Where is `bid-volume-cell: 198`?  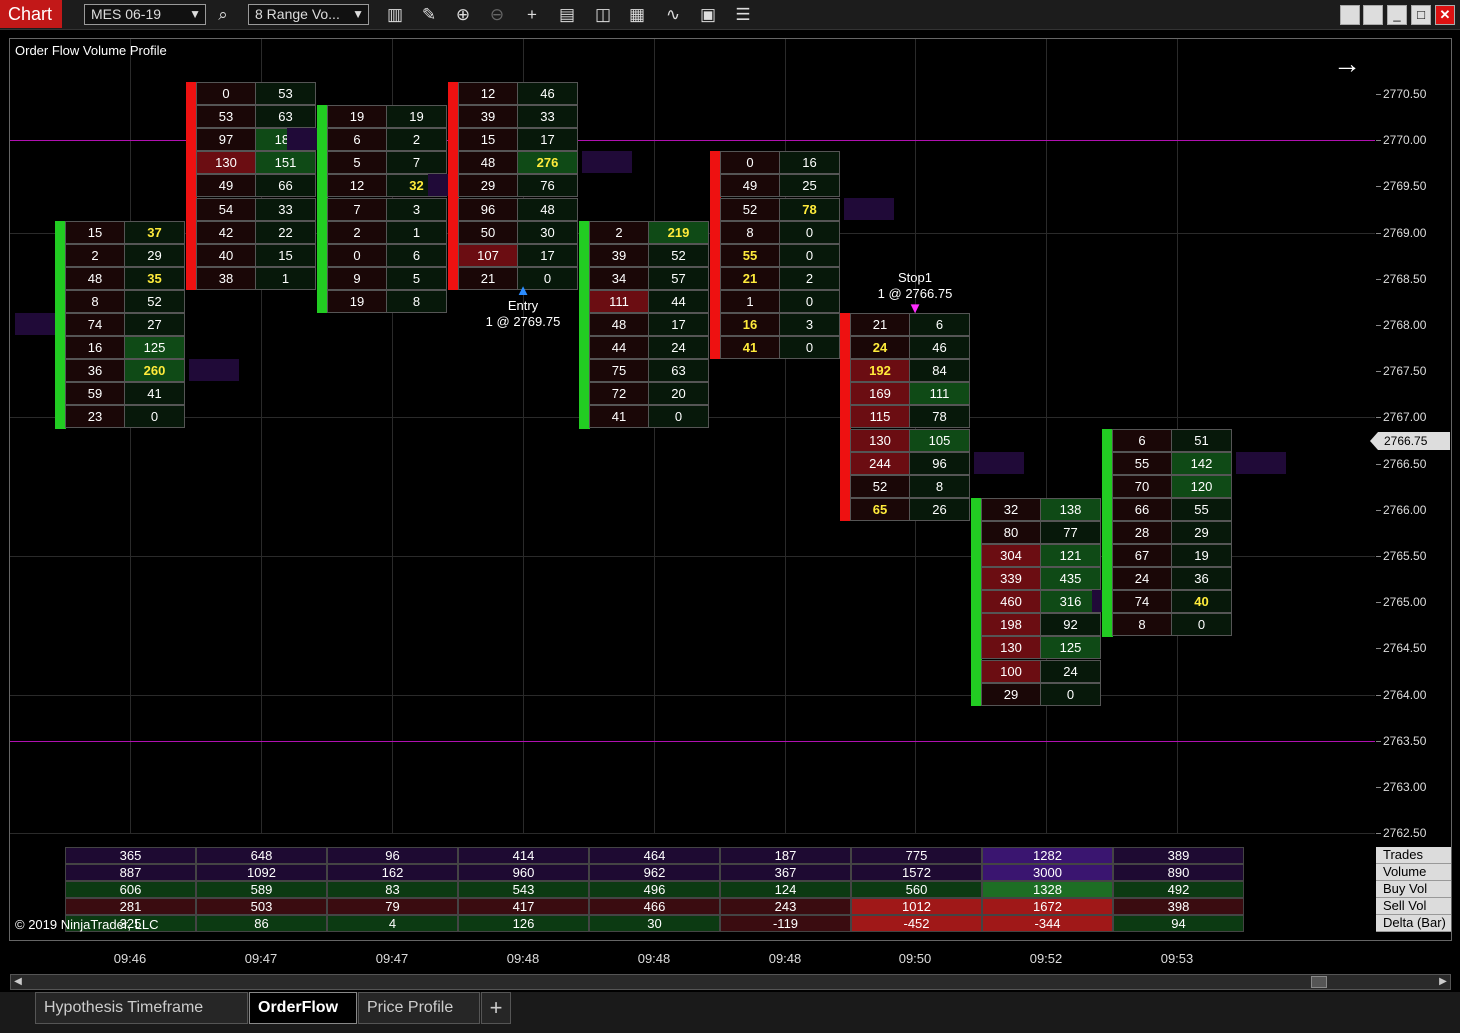
bid-volume-cell: 198 is located at coordinates (1011, 625).